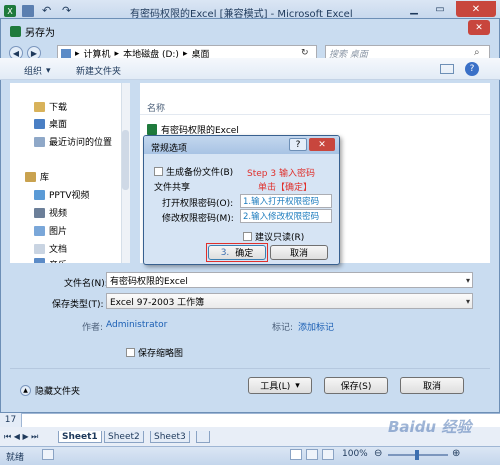 The image size is (500, 465). I want to click on redo-icon: ↷, so click(68, 11).